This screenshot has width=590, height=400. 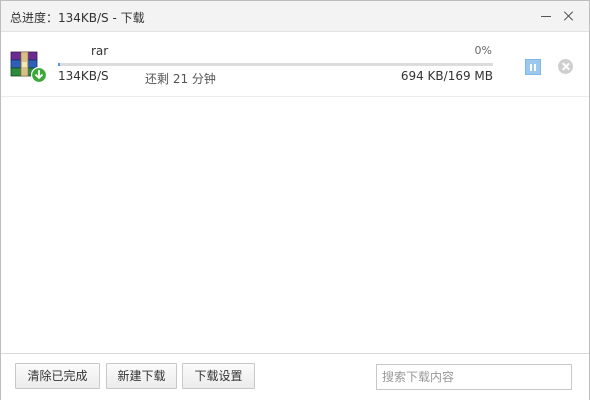 What do you see at coordinates (100, 51) in the screenshot?
I see `file-name: rar` at bounding box center [100, 51].